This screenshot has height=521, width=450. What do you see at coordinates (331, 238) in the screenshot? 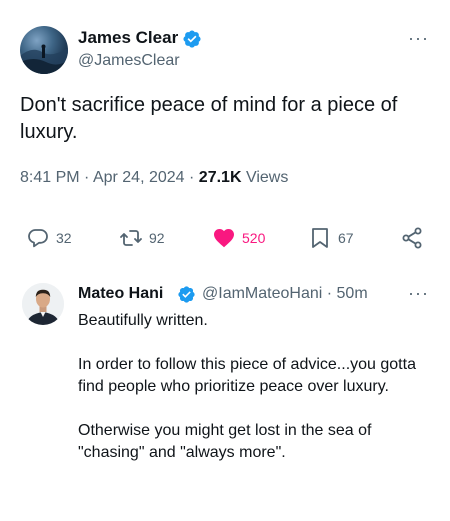
I see `bookmark-button: 67` at bounding box center [331, 238].